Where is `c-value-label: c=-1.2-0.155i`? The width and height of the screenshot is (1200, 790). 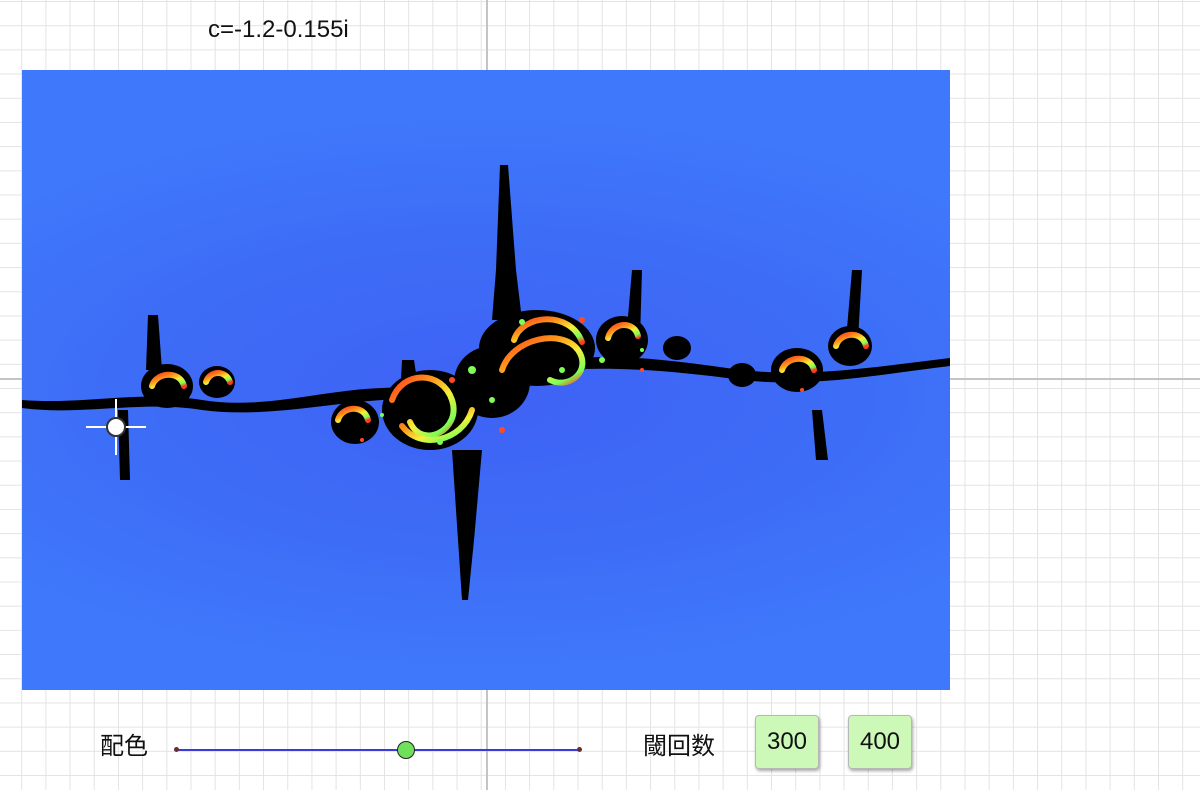 c-value-label: c=-1.2-0.155i is located at coordinates (278, 29).